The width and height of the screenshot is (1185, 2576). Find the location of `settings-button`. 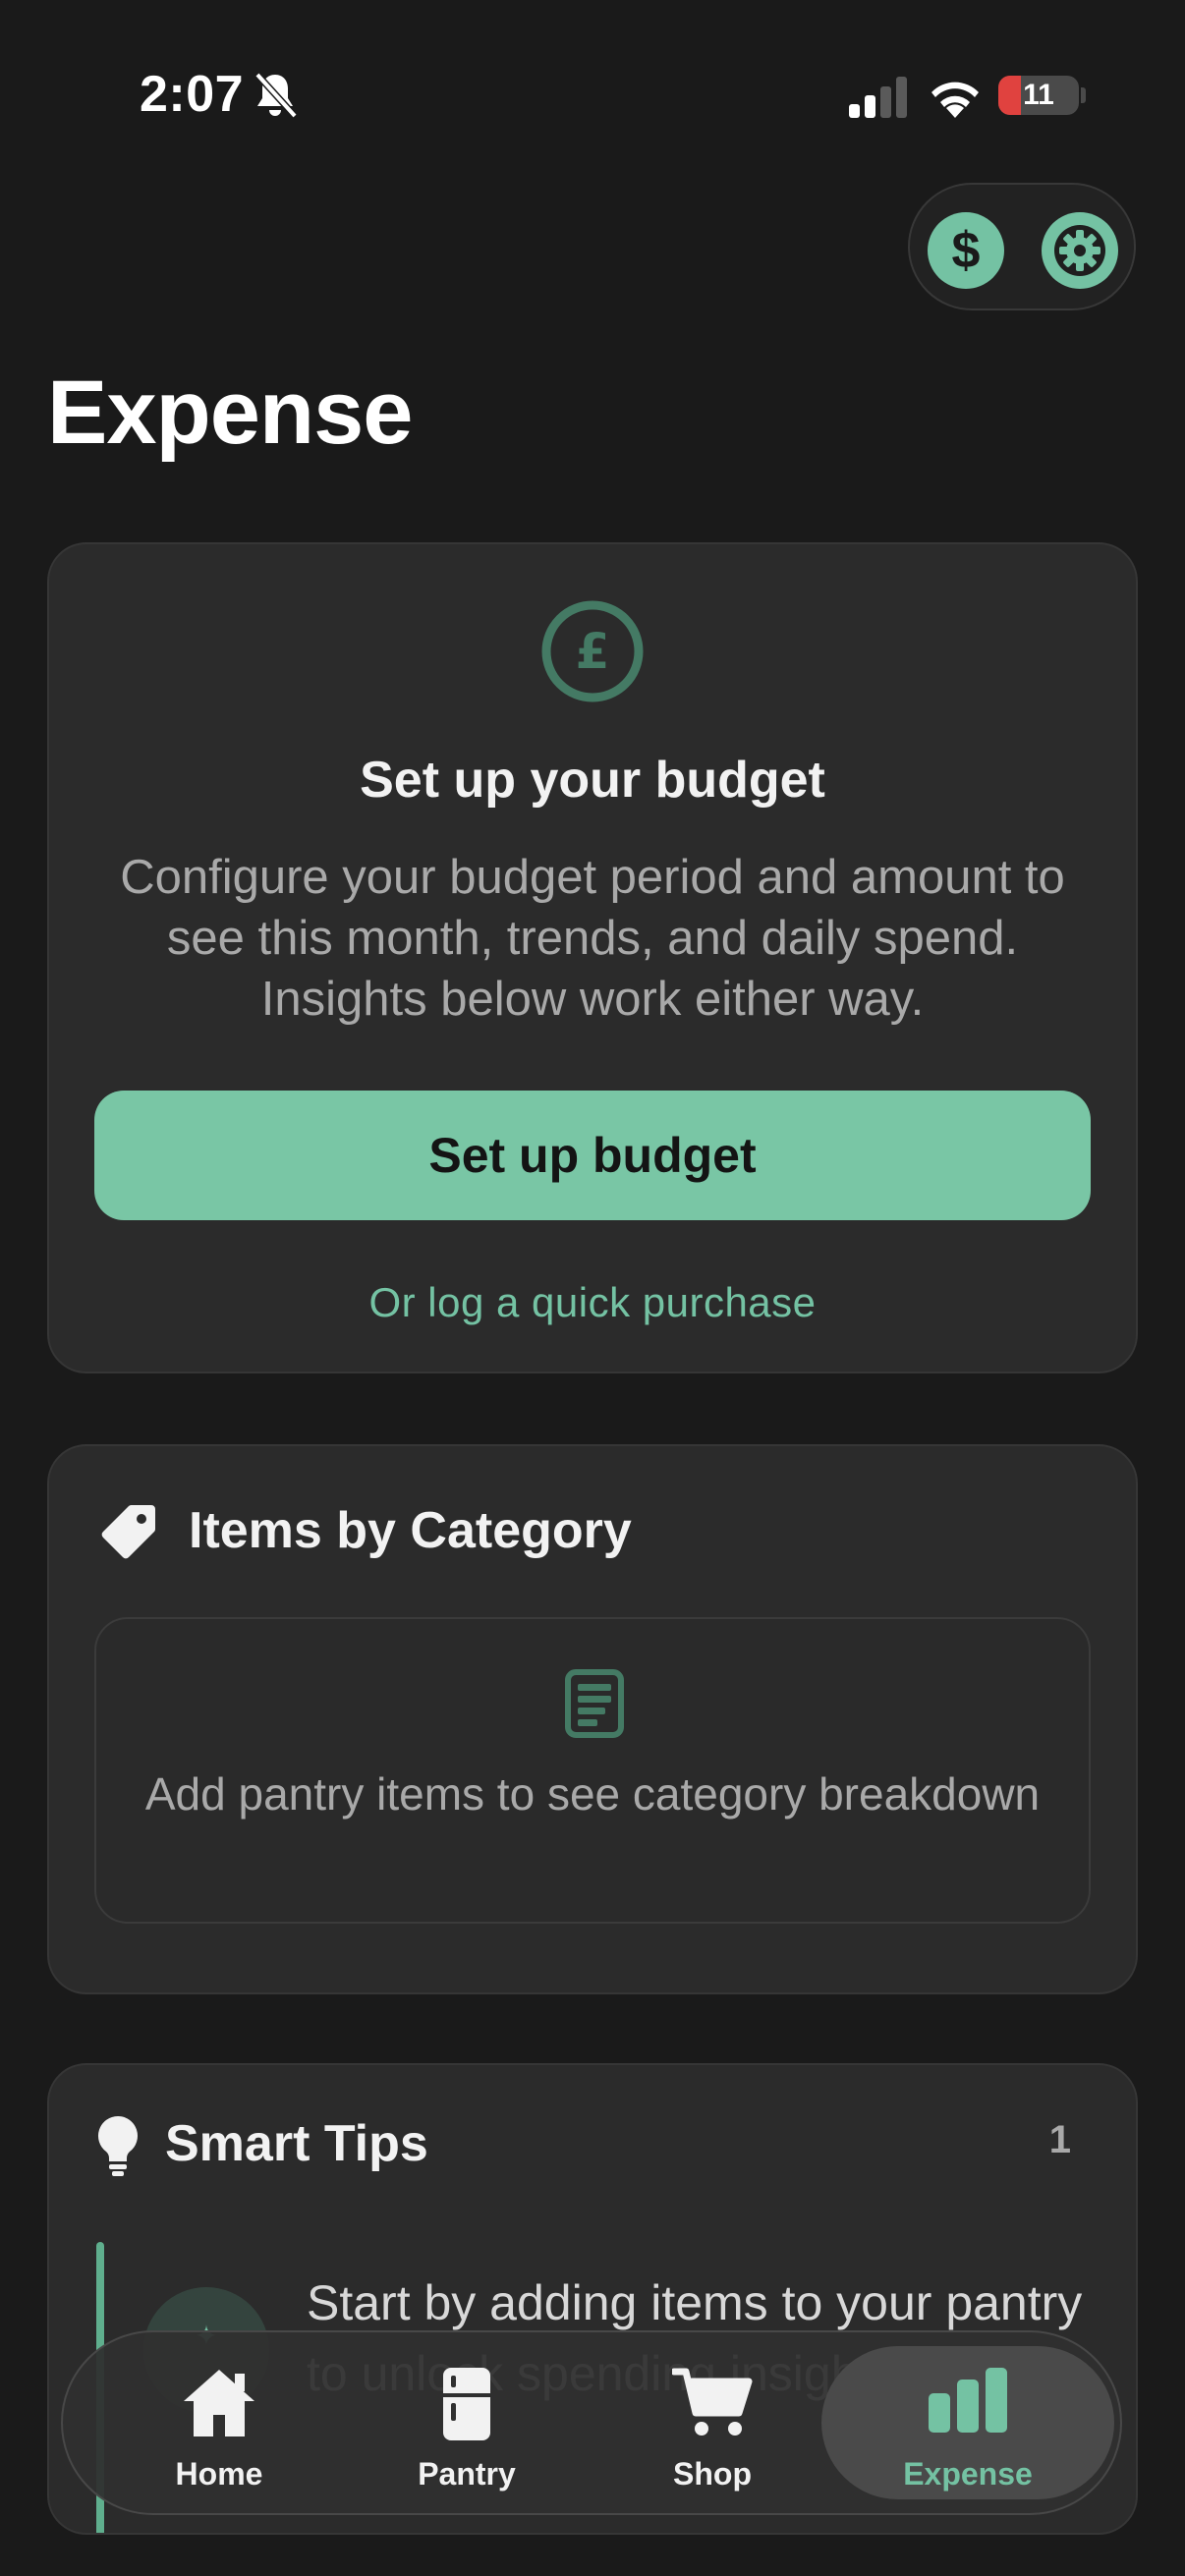

settings-button is located at coordinates (1080, 250).